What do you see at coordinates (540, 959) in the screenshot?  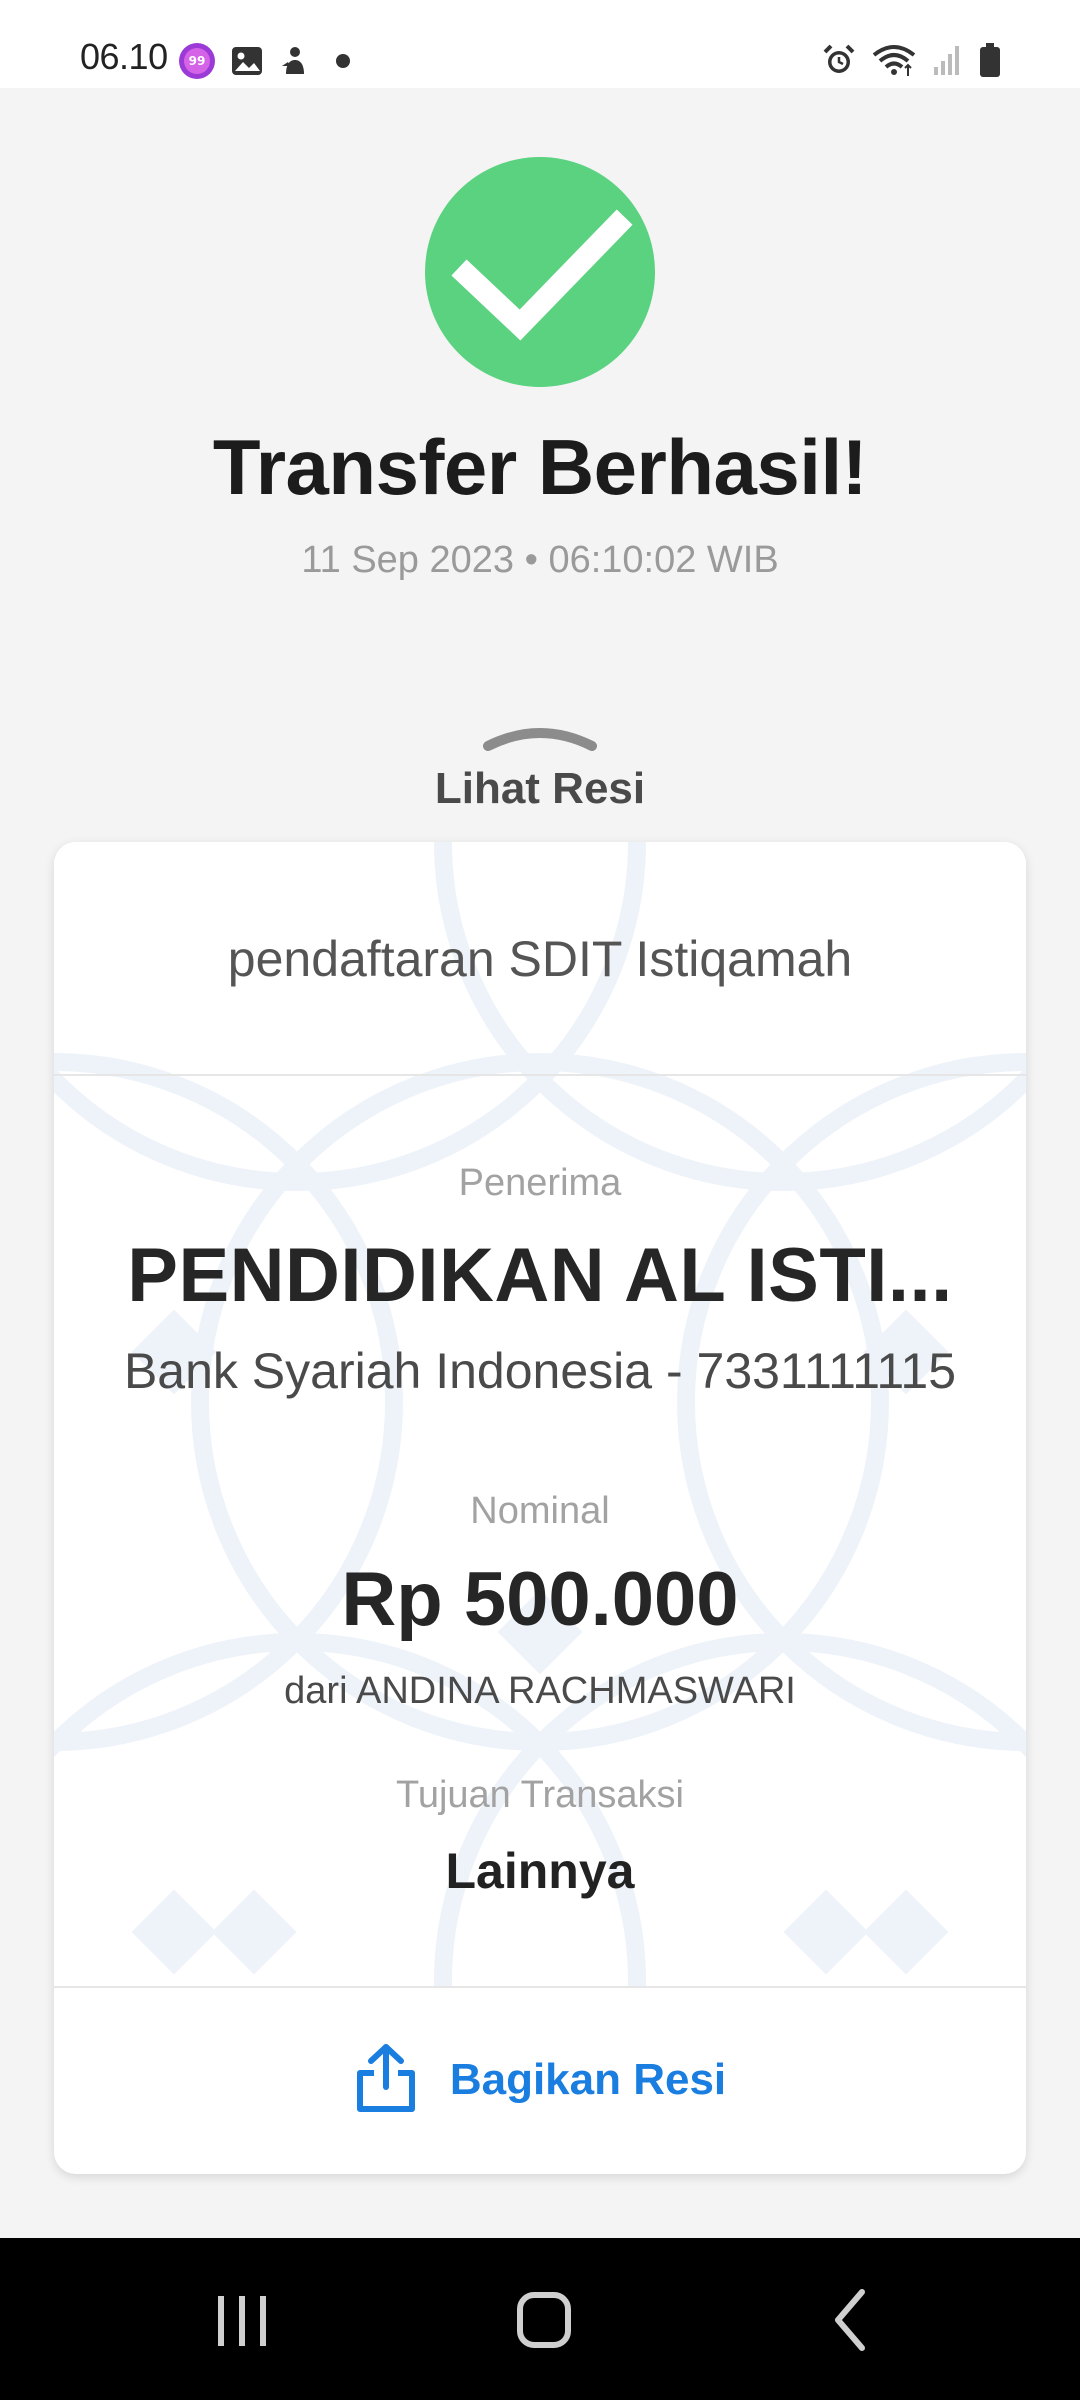 I see `transfer-note: pendaftaran SDIT Istiqamah` at bounding box center [540, 959].